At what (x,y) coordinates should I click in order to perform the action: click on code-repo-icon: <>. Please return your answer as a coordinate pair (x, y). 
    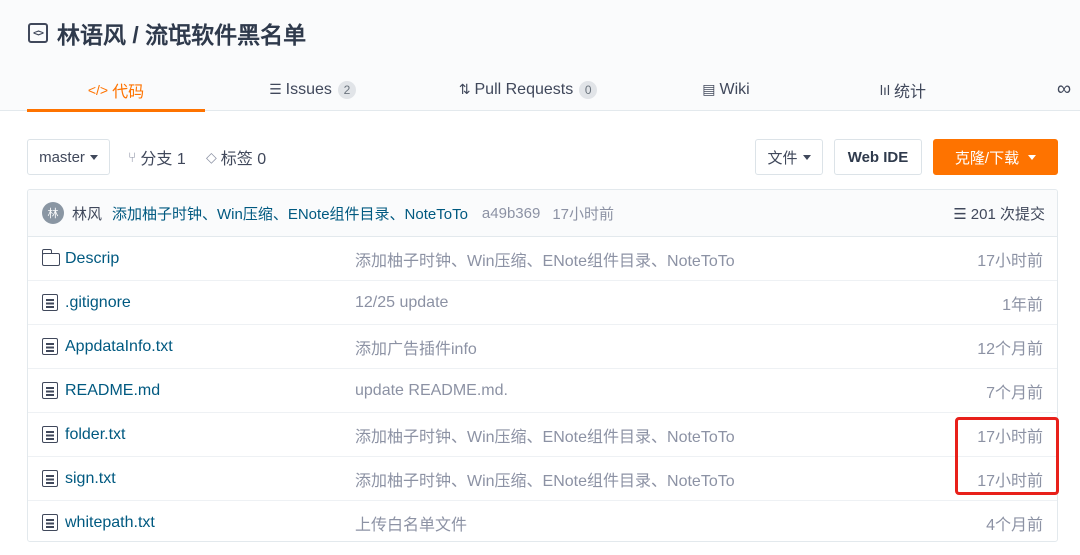
    Looking at the image, I should click on (38, 33).